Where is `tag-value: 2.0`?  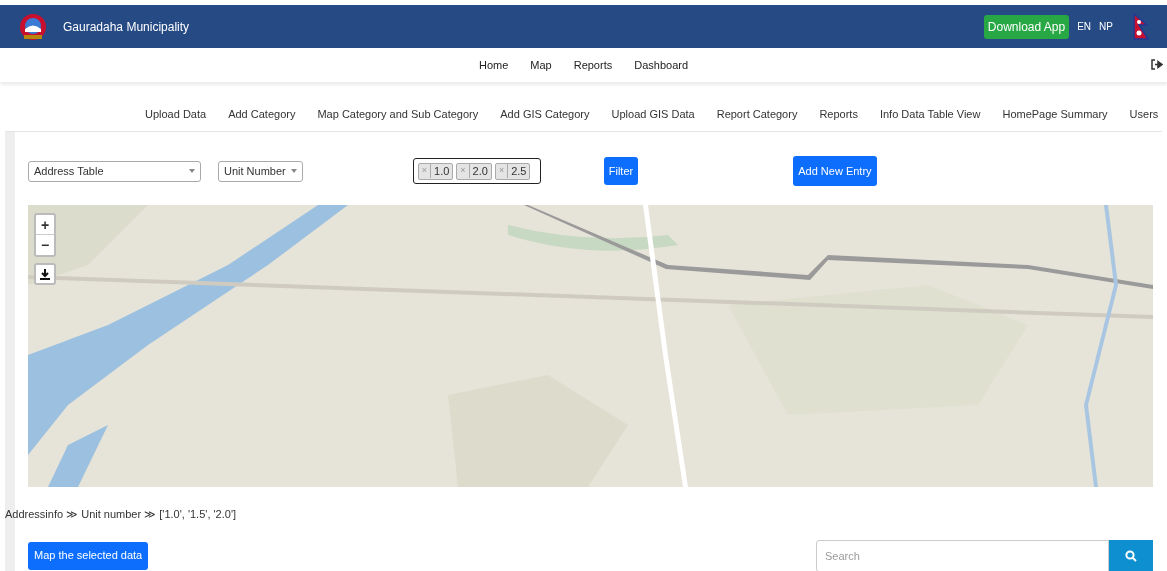 tag-value: 2.0 is located at coordinates (480, 171).